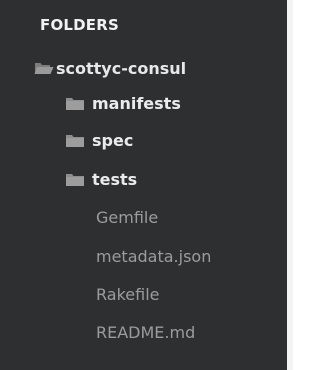 The image size is (320, 370). I want to click on sidebar-item-tests: tests, so click(101, 179).